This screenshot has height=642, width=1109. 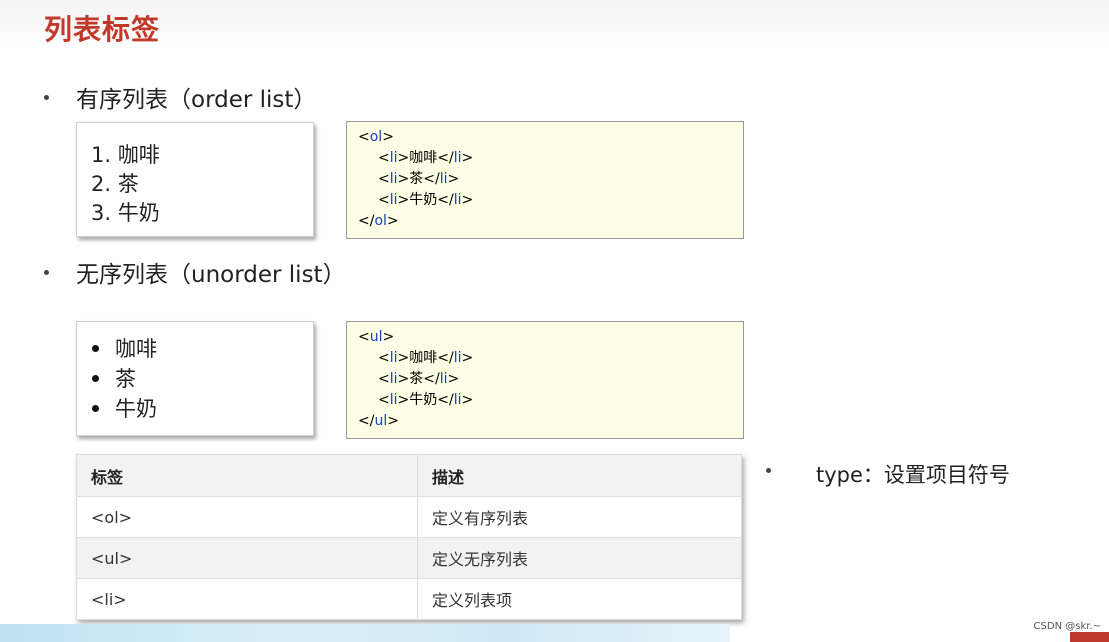 What do you see at coordinates (247, 517) in the screenshot?
I see `table-cell: <ol>` at bounding box center [247, 517].